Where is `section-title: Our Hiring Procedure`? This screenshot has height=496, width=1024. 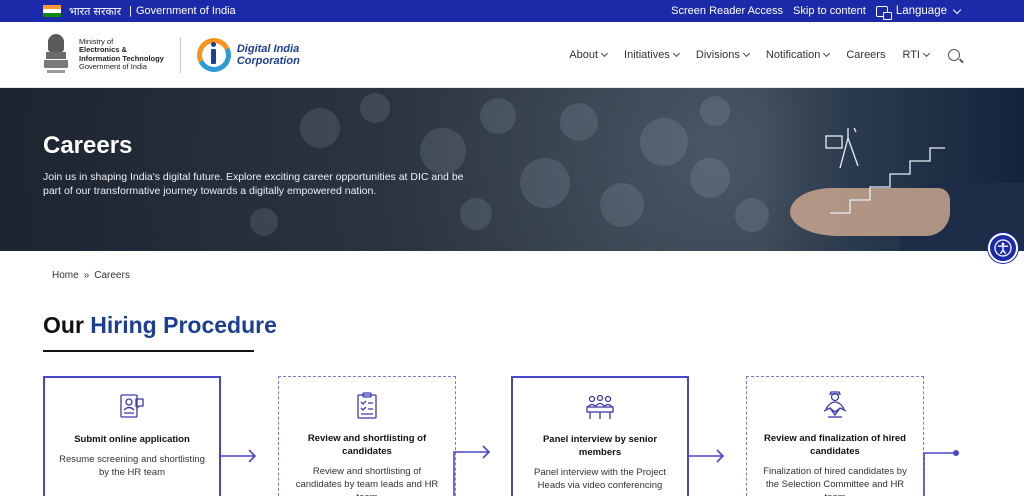
section-title: Our Hiring Procedure is located at coordinates (160, 325).